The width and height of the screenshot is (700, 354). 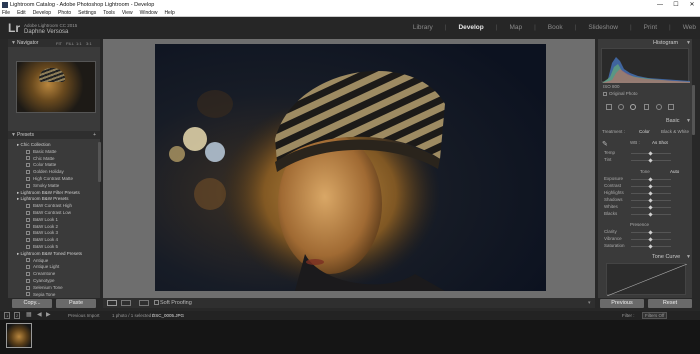 I want to click on presets-scrollbar, so click(x=99, y=162).